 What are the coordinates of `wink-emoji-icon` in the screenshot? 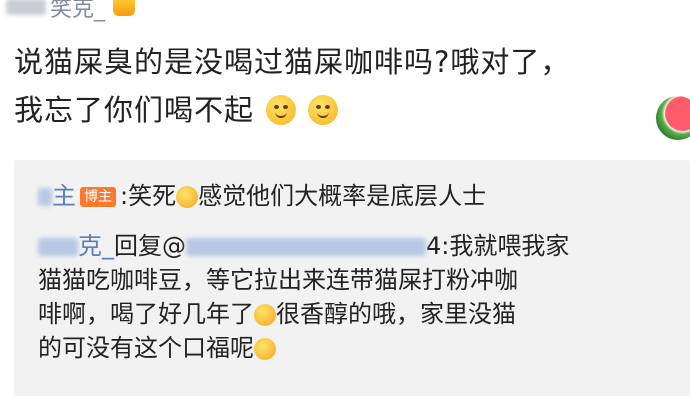 It's located at (281, 110).